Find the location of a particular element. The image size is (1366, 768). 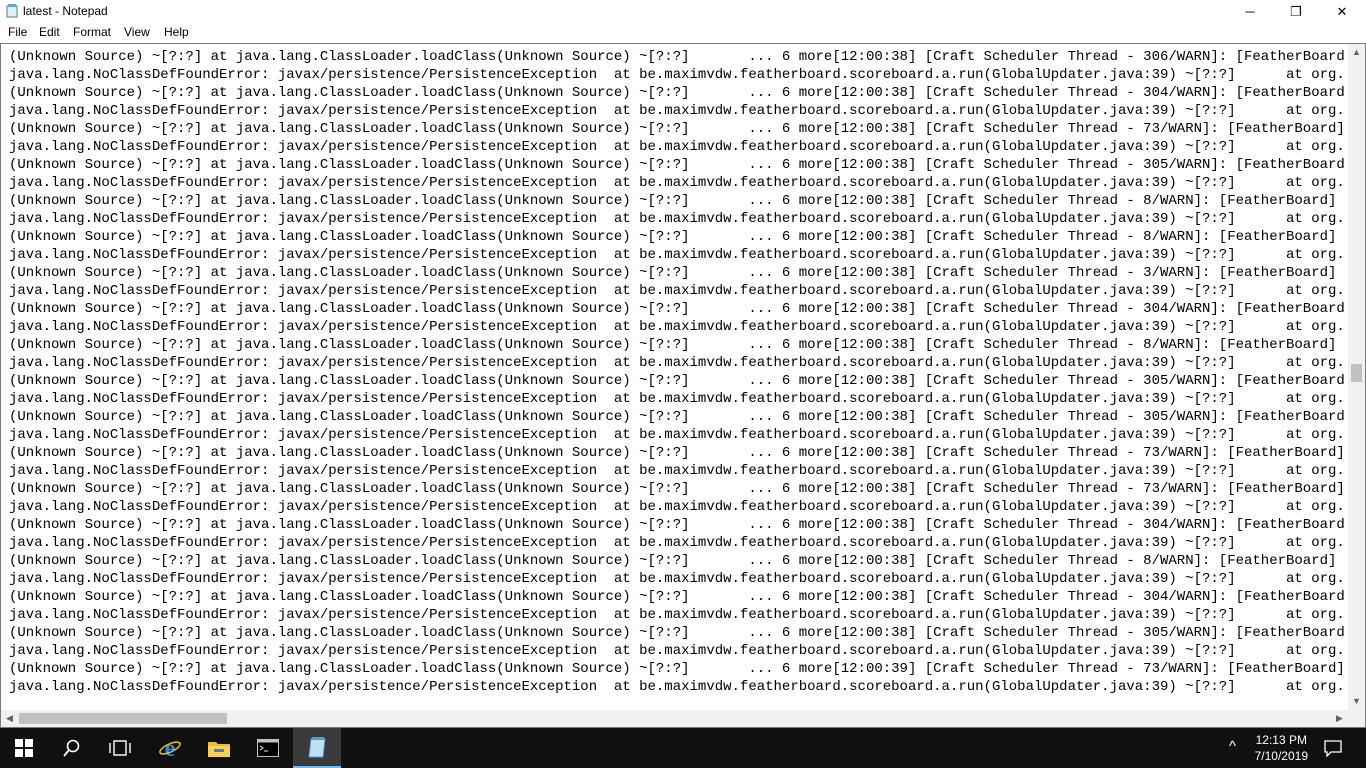

search-button is located at coordinates (72, 748).